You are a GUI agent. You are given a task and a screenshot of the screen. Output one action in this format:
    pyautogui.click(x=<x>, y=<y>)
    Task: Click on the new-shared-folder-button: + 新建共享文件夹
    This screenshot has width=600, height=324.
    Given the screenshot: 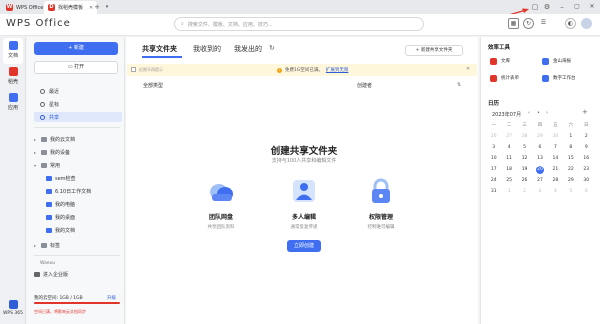 What is the action you would take?
    pyautogui.click(x=434, y=50)
    